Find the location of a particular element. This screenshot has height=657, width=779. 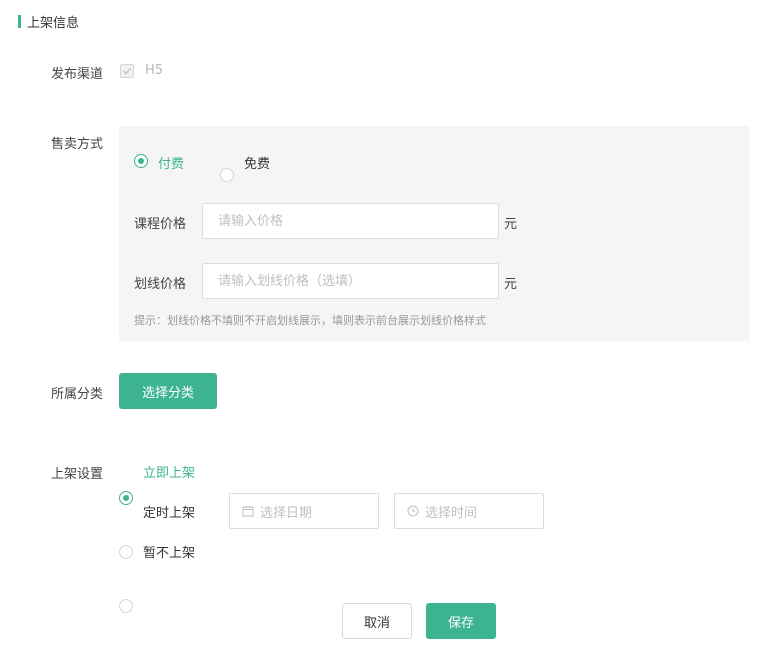

save-button: 保存 is located at coordinates (461, 621).